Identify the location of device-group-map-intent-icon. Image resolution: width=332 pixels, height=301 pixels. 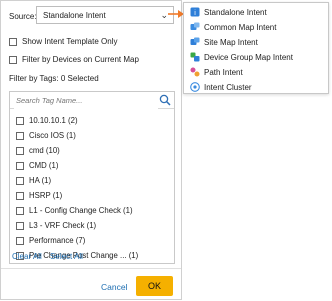
(195, 57).